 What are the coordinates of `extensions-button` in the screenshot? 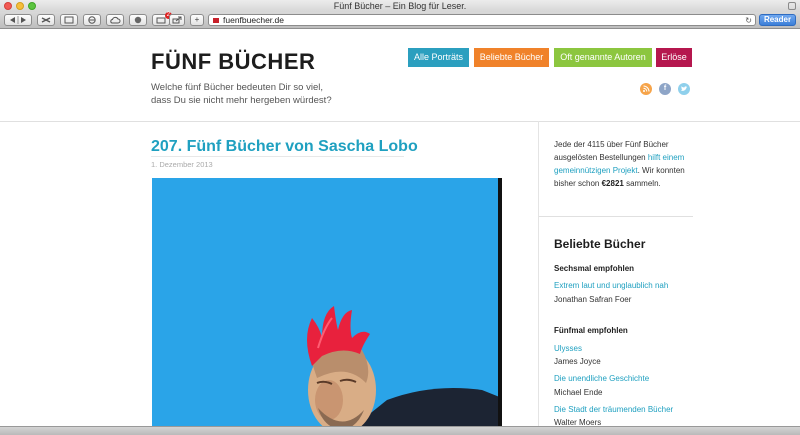 It's located at (46, 20).